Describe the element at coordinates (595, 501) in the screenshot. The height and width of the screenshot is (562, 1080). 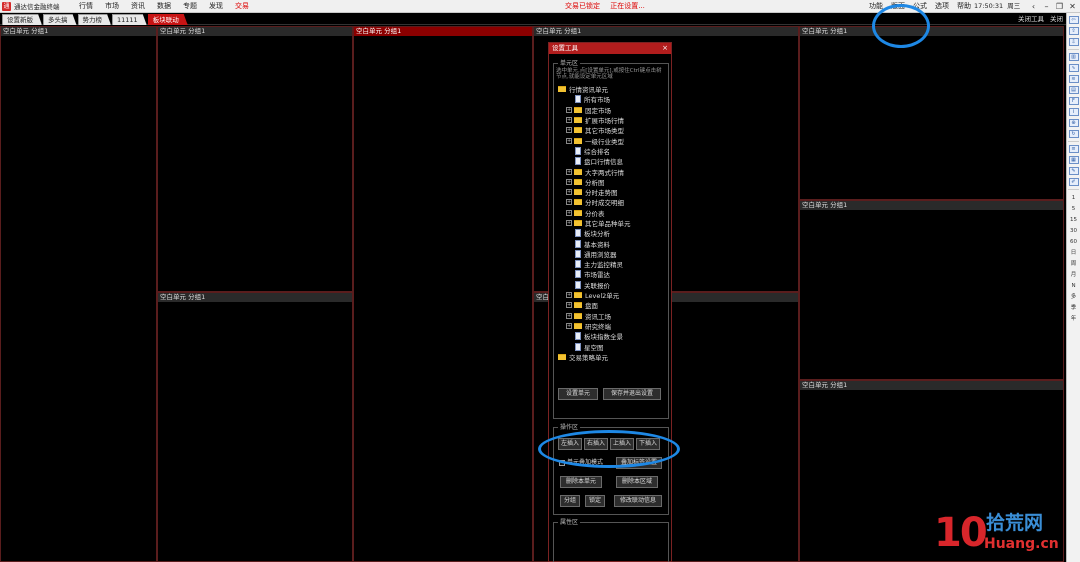
I see `lock-button: 锁定` at that location.